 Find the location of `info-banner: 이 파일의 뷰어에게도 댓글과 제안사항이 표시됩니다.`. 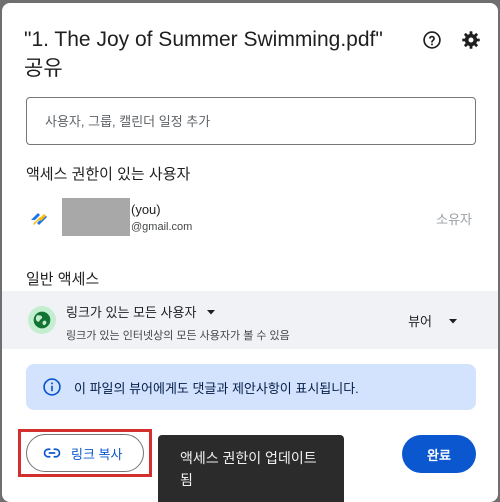

info-banner: 이 파일의 뷰어에게도 댓글과 제안사항이 표시됩니다. is located at coordinates (251, 387).